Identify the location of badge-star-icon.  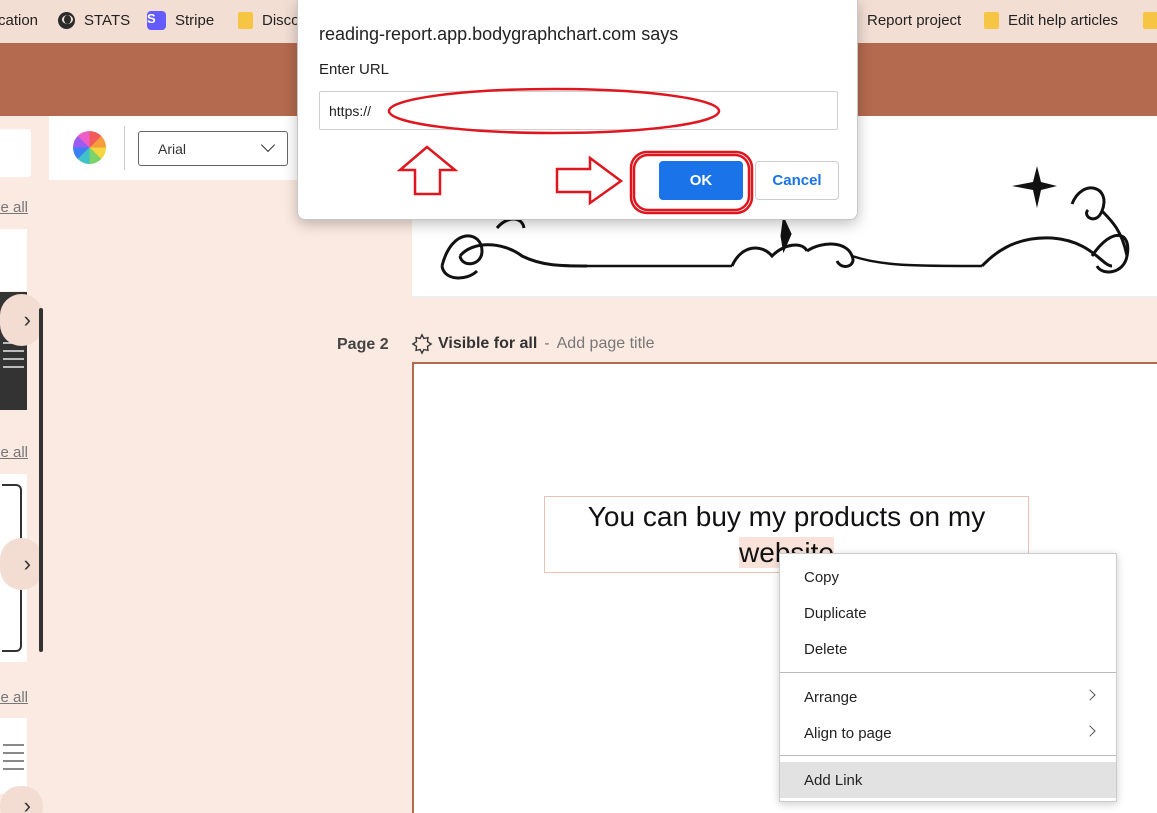
(422, 344).